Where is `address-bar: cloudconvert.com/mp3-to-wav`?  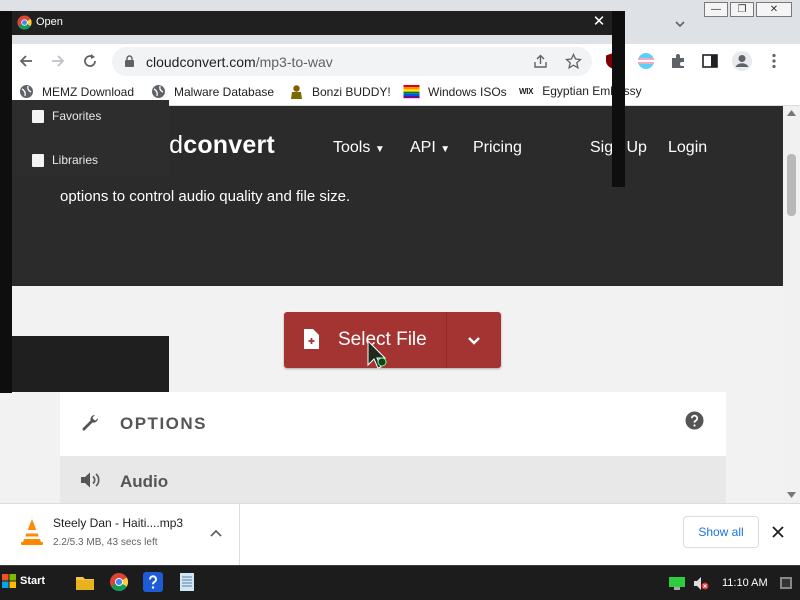 address-bar: cloudconvert.com/mp3-to-wav is located at coordinates (352, 61).